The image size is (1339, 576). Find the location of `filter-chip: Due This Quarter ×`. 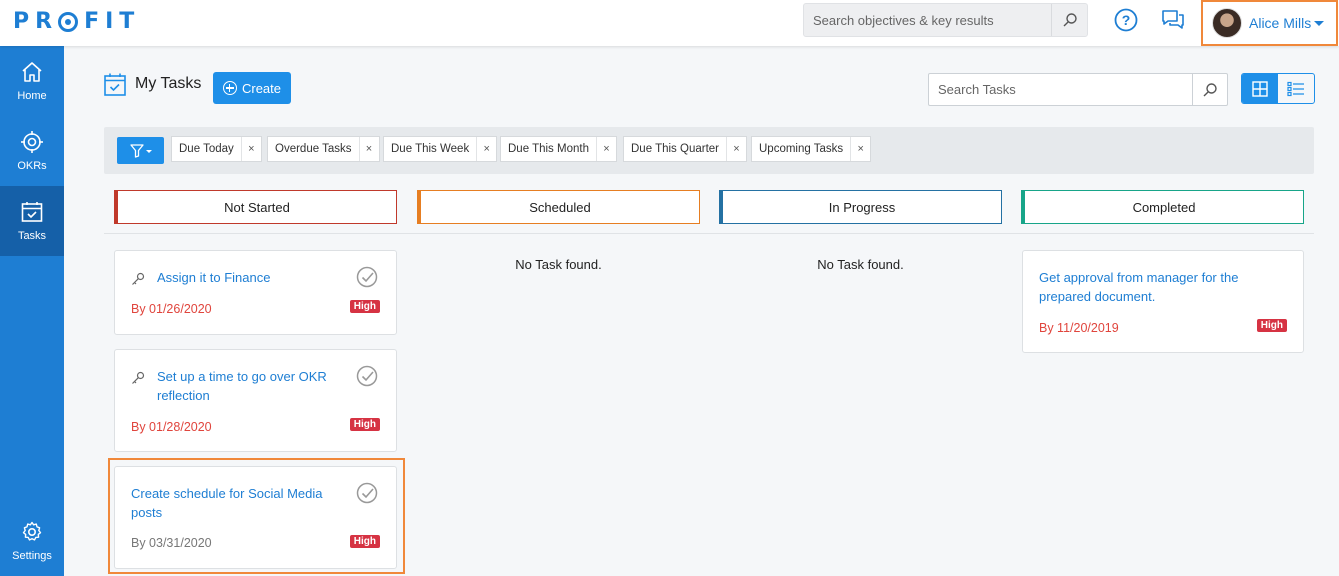

filter-chip: Due This Quarter × is located at coordinates (685, 149).